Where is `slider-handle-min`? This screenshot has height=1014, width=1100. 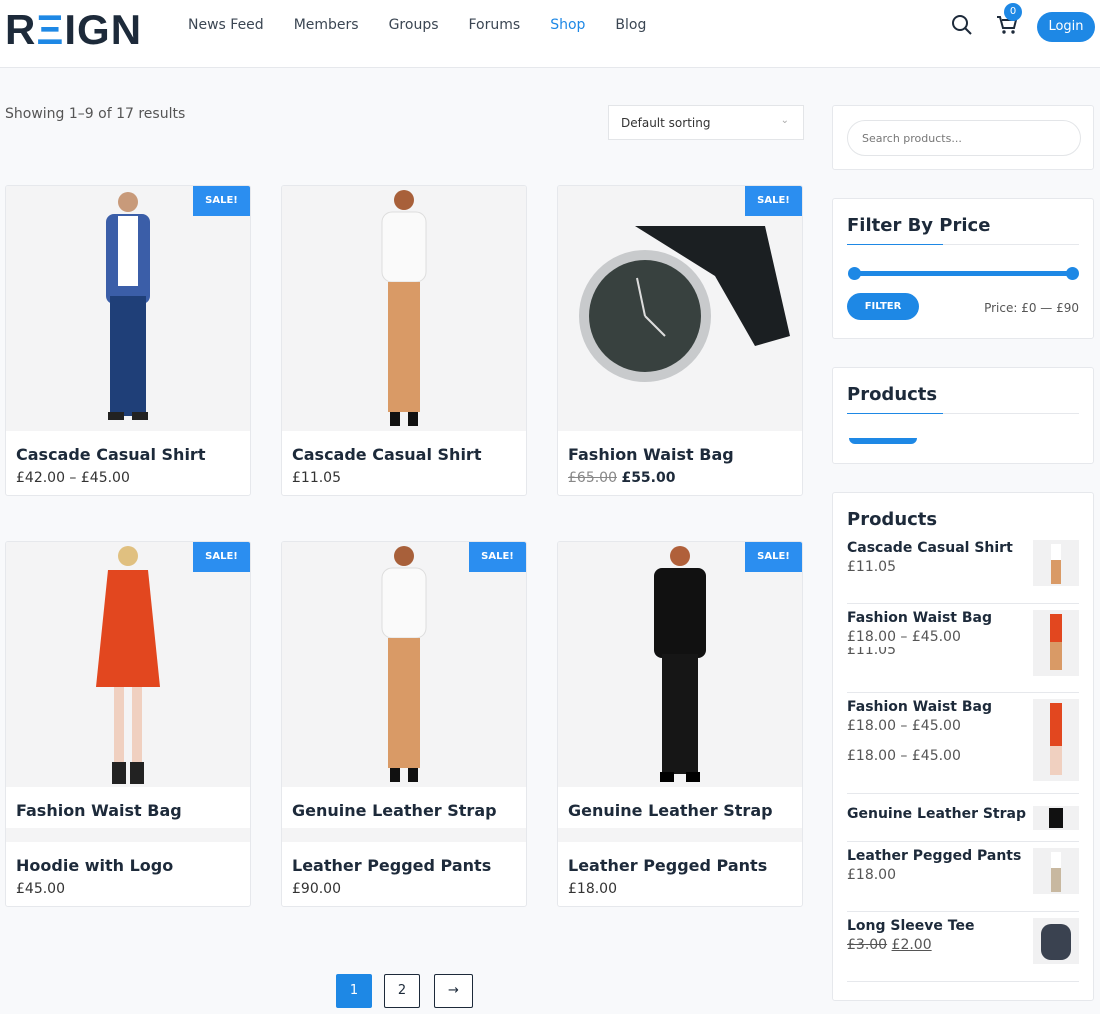
slider-handle-min is located at coordinates (854, 273).